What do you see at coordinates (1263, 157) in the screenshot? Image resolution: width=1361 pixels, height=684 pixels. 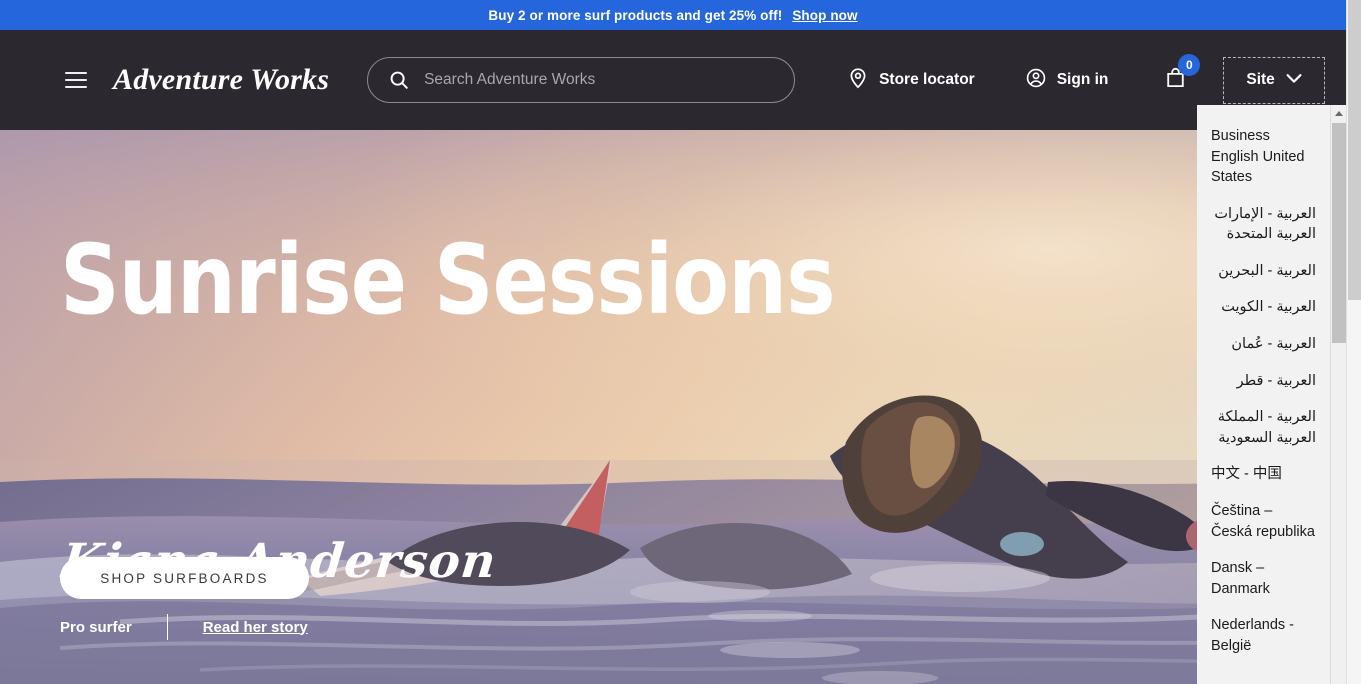 I see `site-option: Business English United States` at bounding box center [1263, 157].